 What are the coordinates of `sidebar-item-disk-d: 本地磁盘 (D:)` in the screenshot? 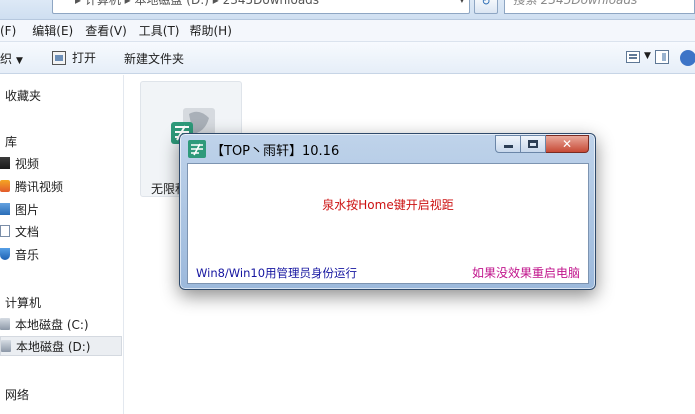 It's located at (61, 346).